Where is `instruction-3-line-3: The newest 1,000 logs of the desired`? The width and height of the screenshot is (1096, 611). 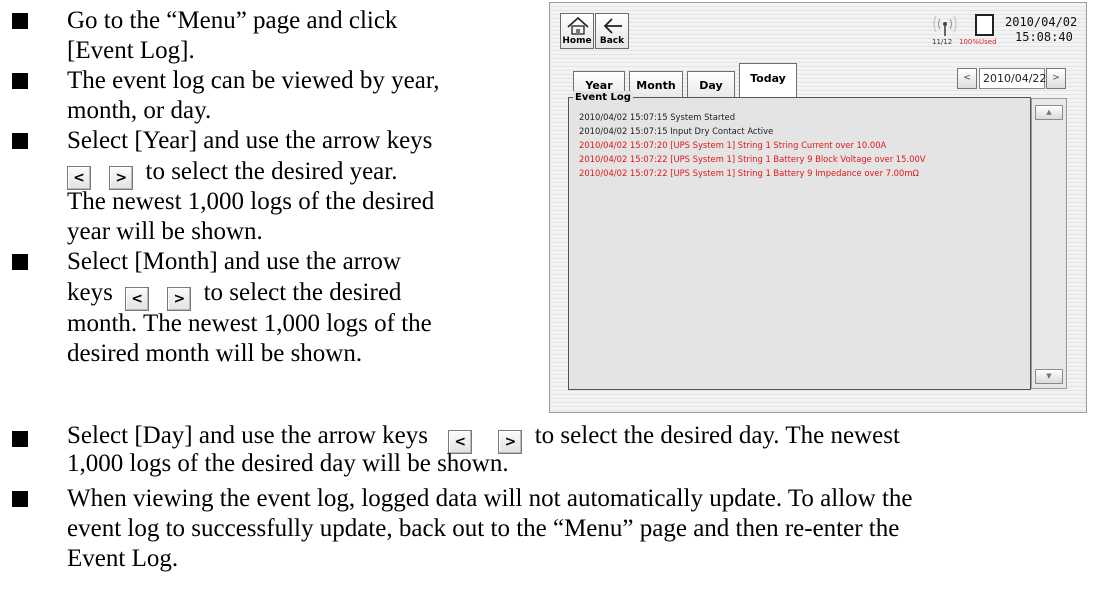 instruction-3-line-3: The newest 1,000 logs of the desired is located at coordinates (251, 201).